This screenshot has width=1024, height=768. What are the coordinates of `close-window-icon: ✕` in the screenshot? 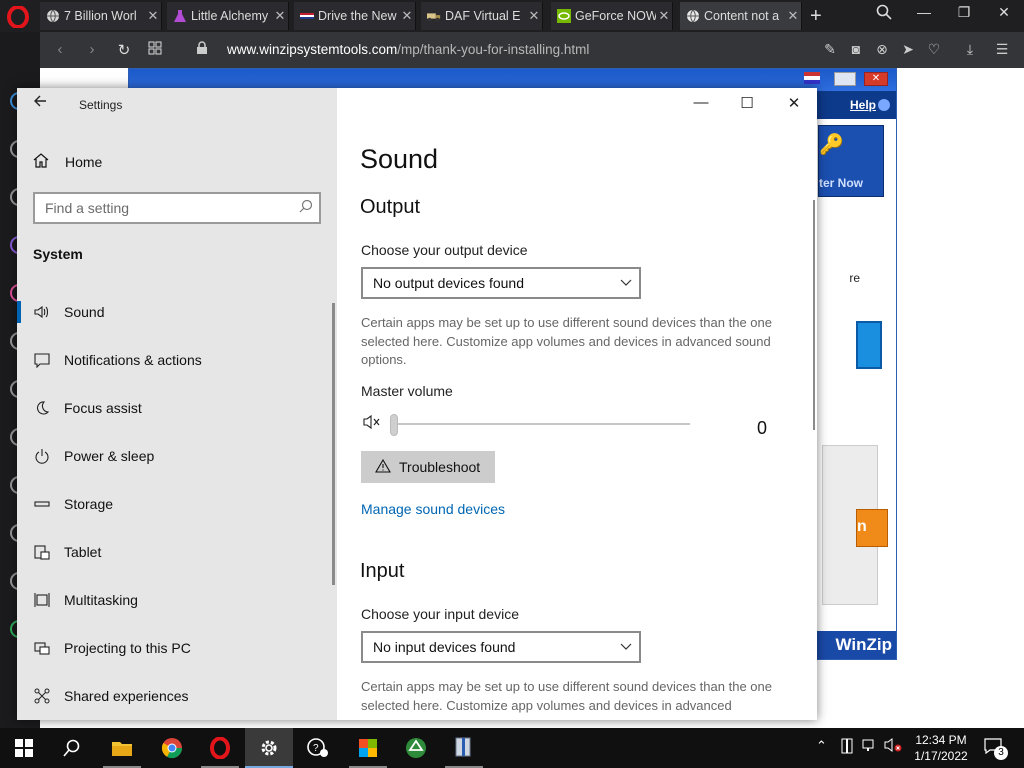 It's located at (1004, 12).